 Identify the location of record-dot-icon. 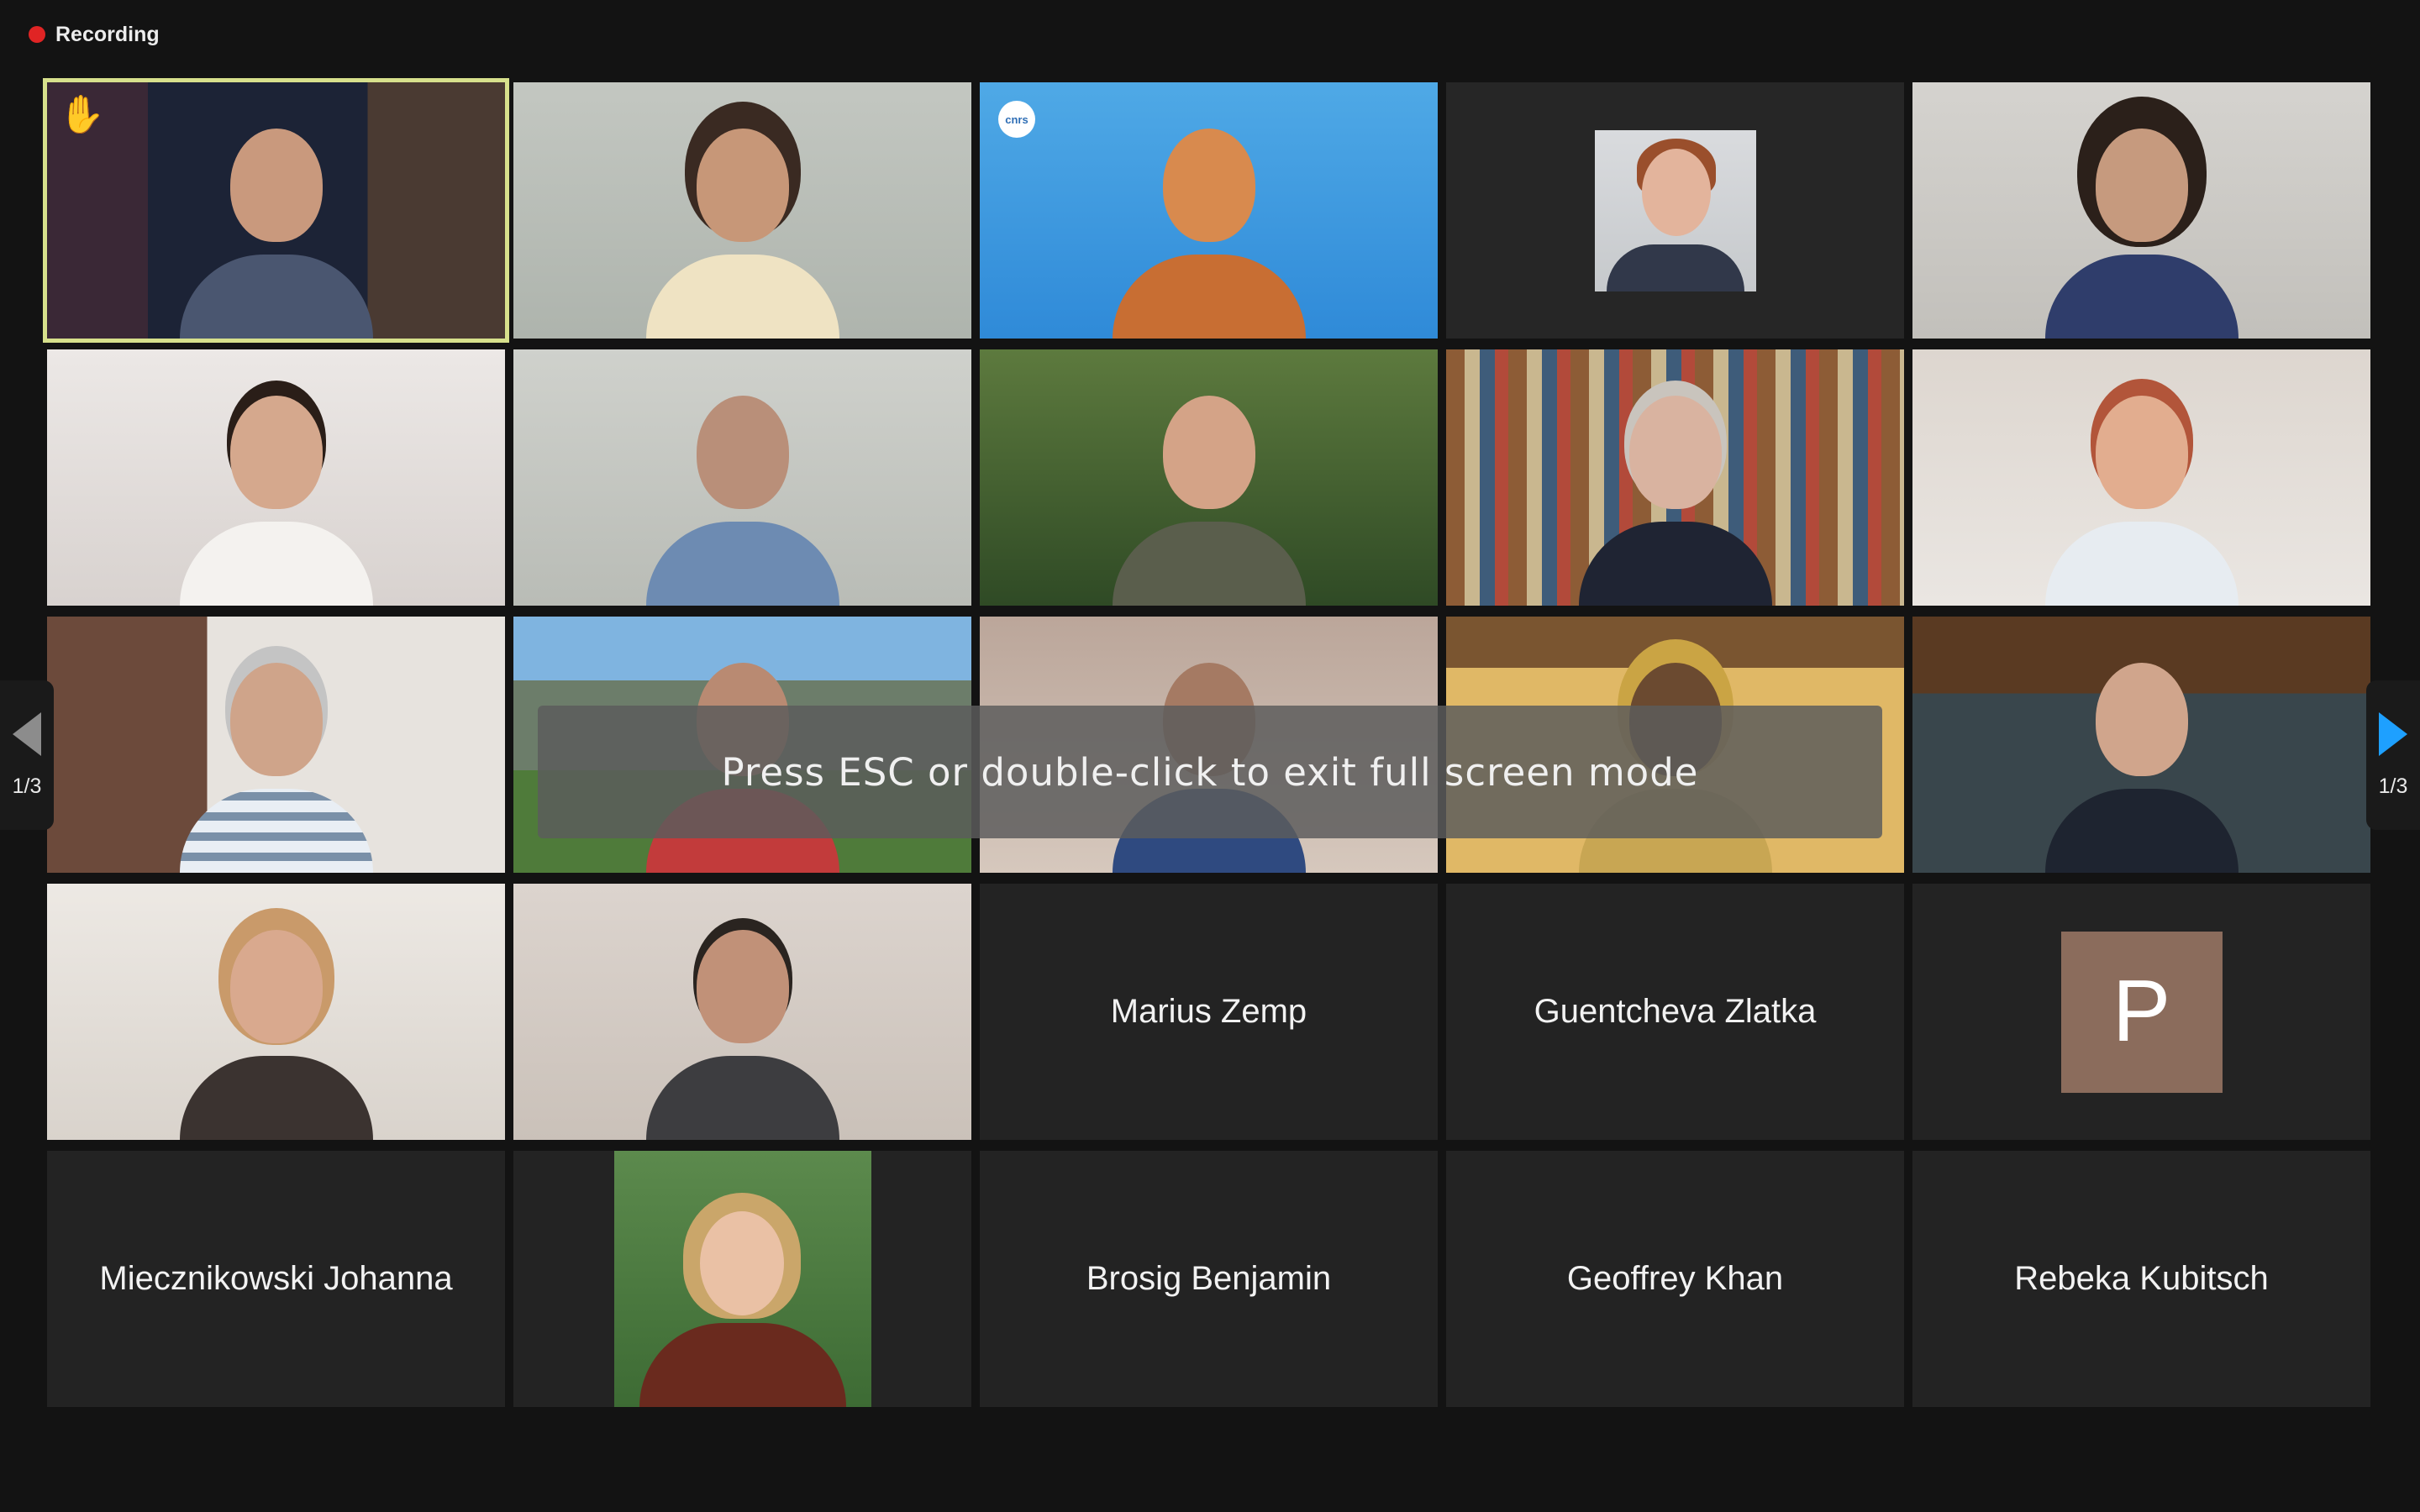
(37, 34).